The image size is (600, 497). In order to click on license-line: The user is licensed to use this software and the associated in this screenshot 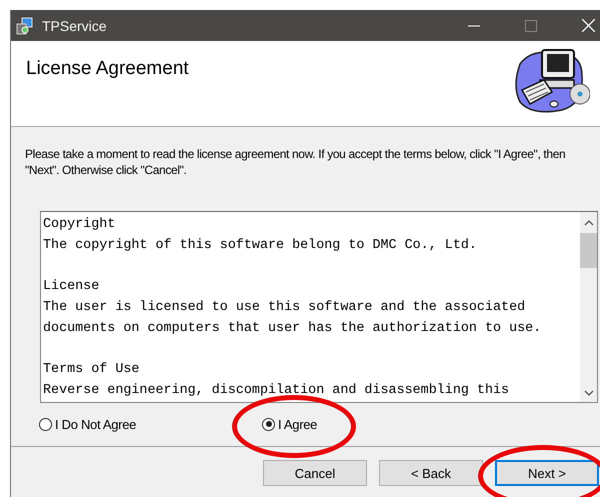, I will do `click(284, 307)`.